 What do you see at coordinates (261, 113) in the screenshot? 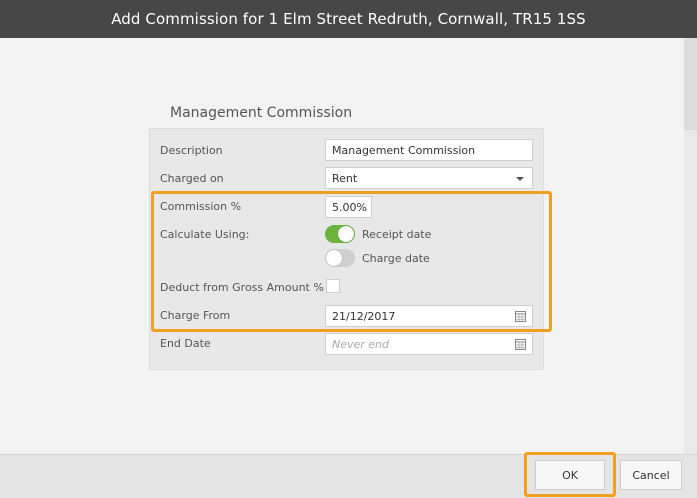
I see `section-title: Management Commission` at bounding box center [261, 113].